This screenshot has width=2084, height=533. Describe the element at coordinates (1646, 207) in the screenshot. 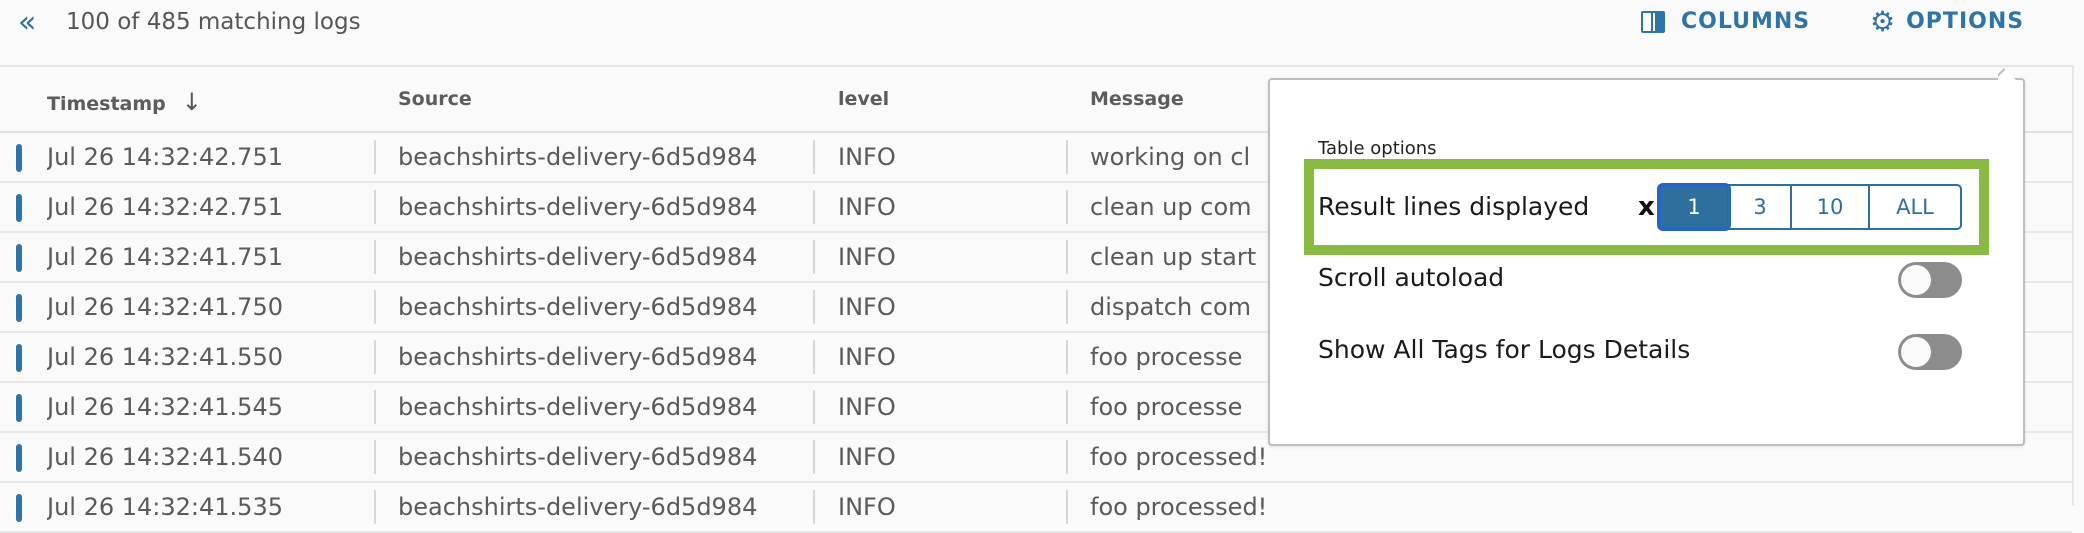

I see `x-marker: x` at that location.